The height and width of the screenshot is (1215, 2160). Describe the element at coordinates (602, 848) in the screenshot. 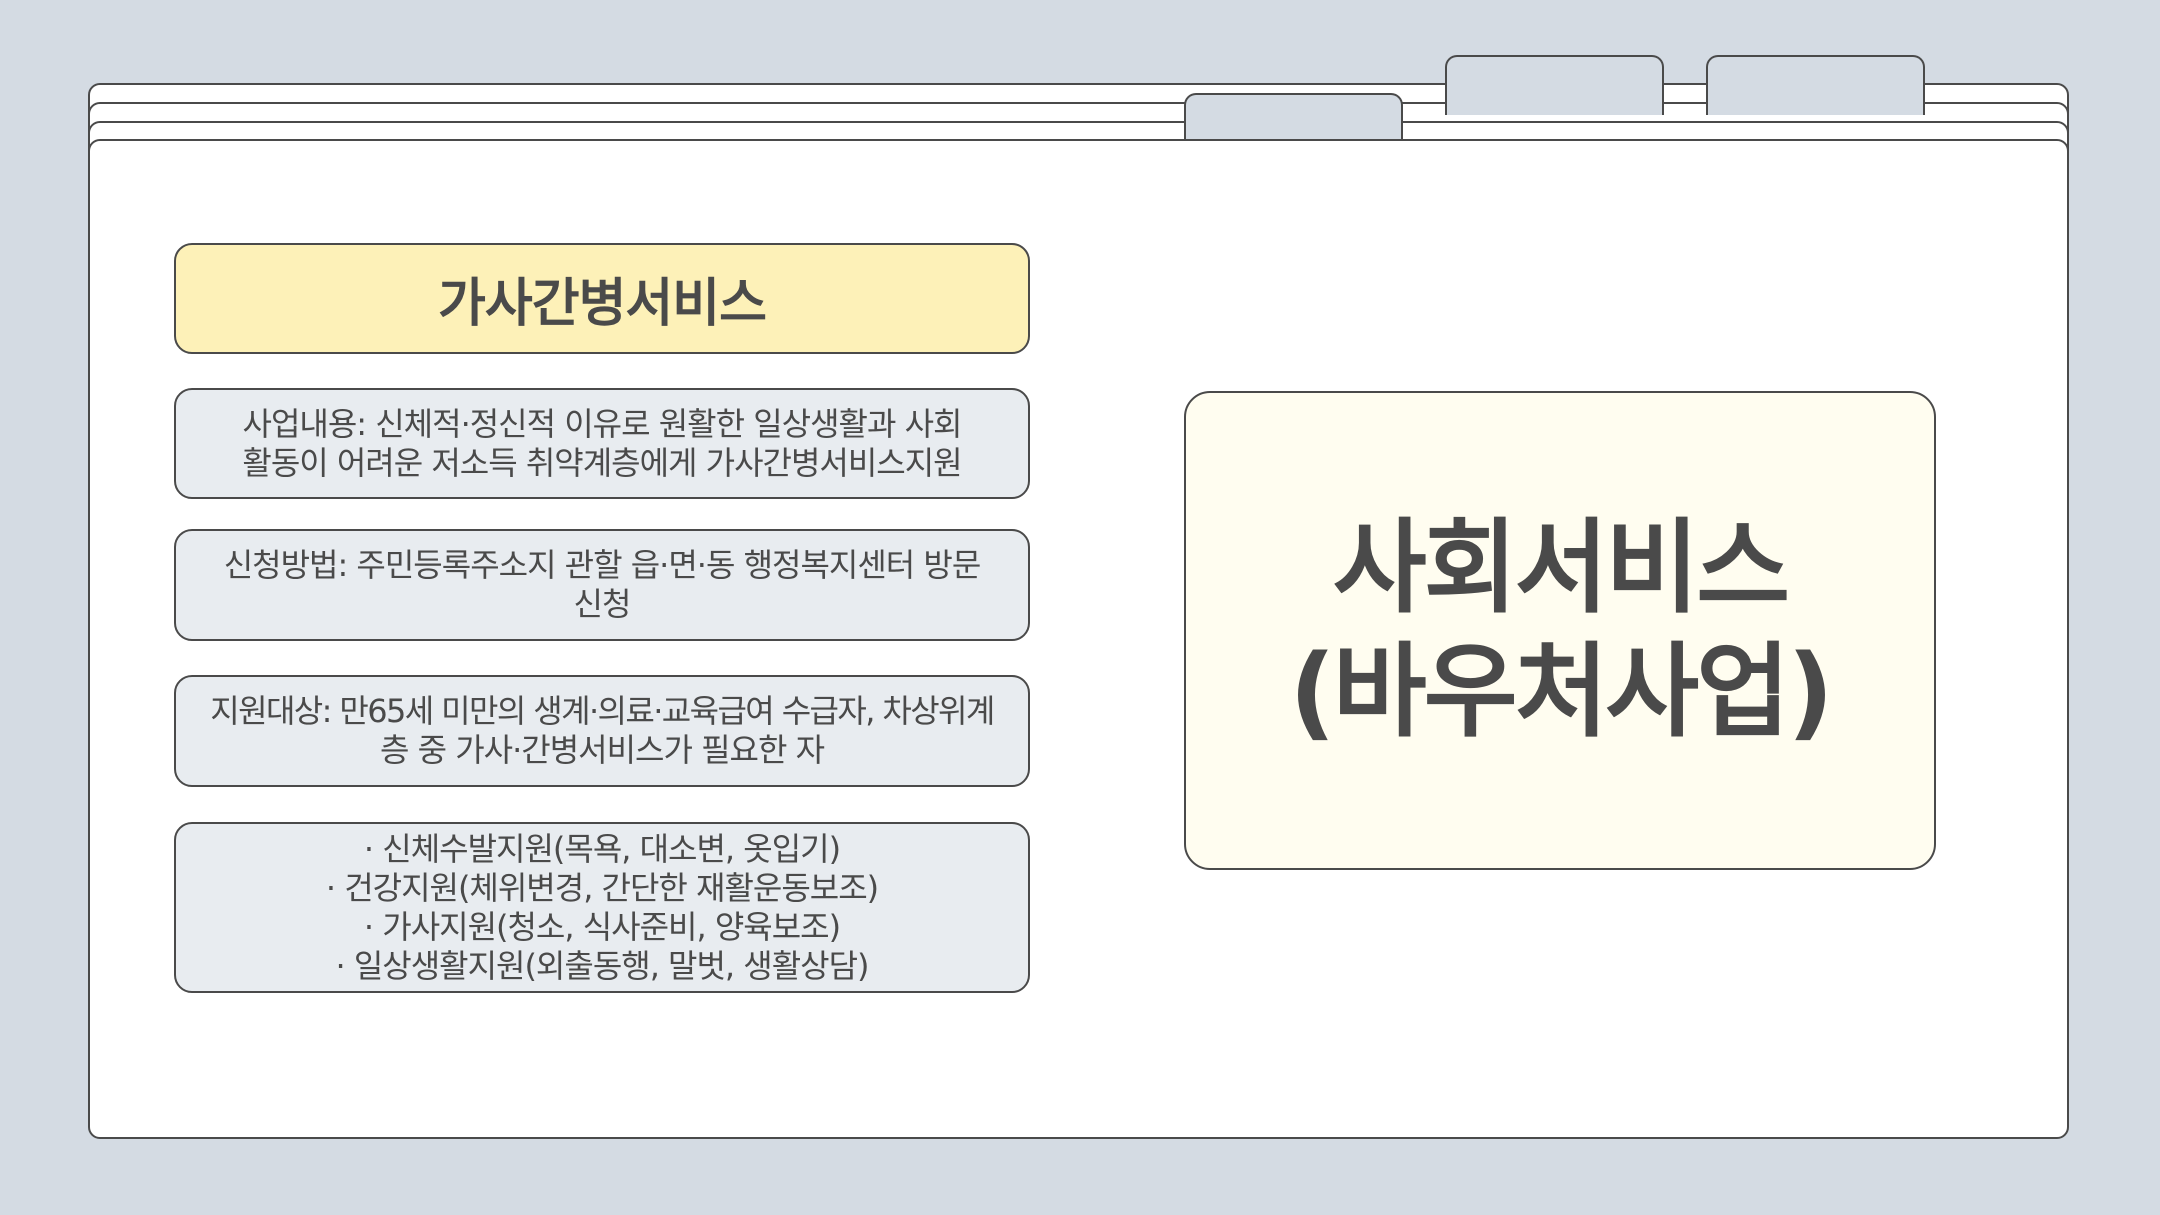

I see `service-item: · 신체수발지원(목욕, 대소변, 옷입기)` at that location.